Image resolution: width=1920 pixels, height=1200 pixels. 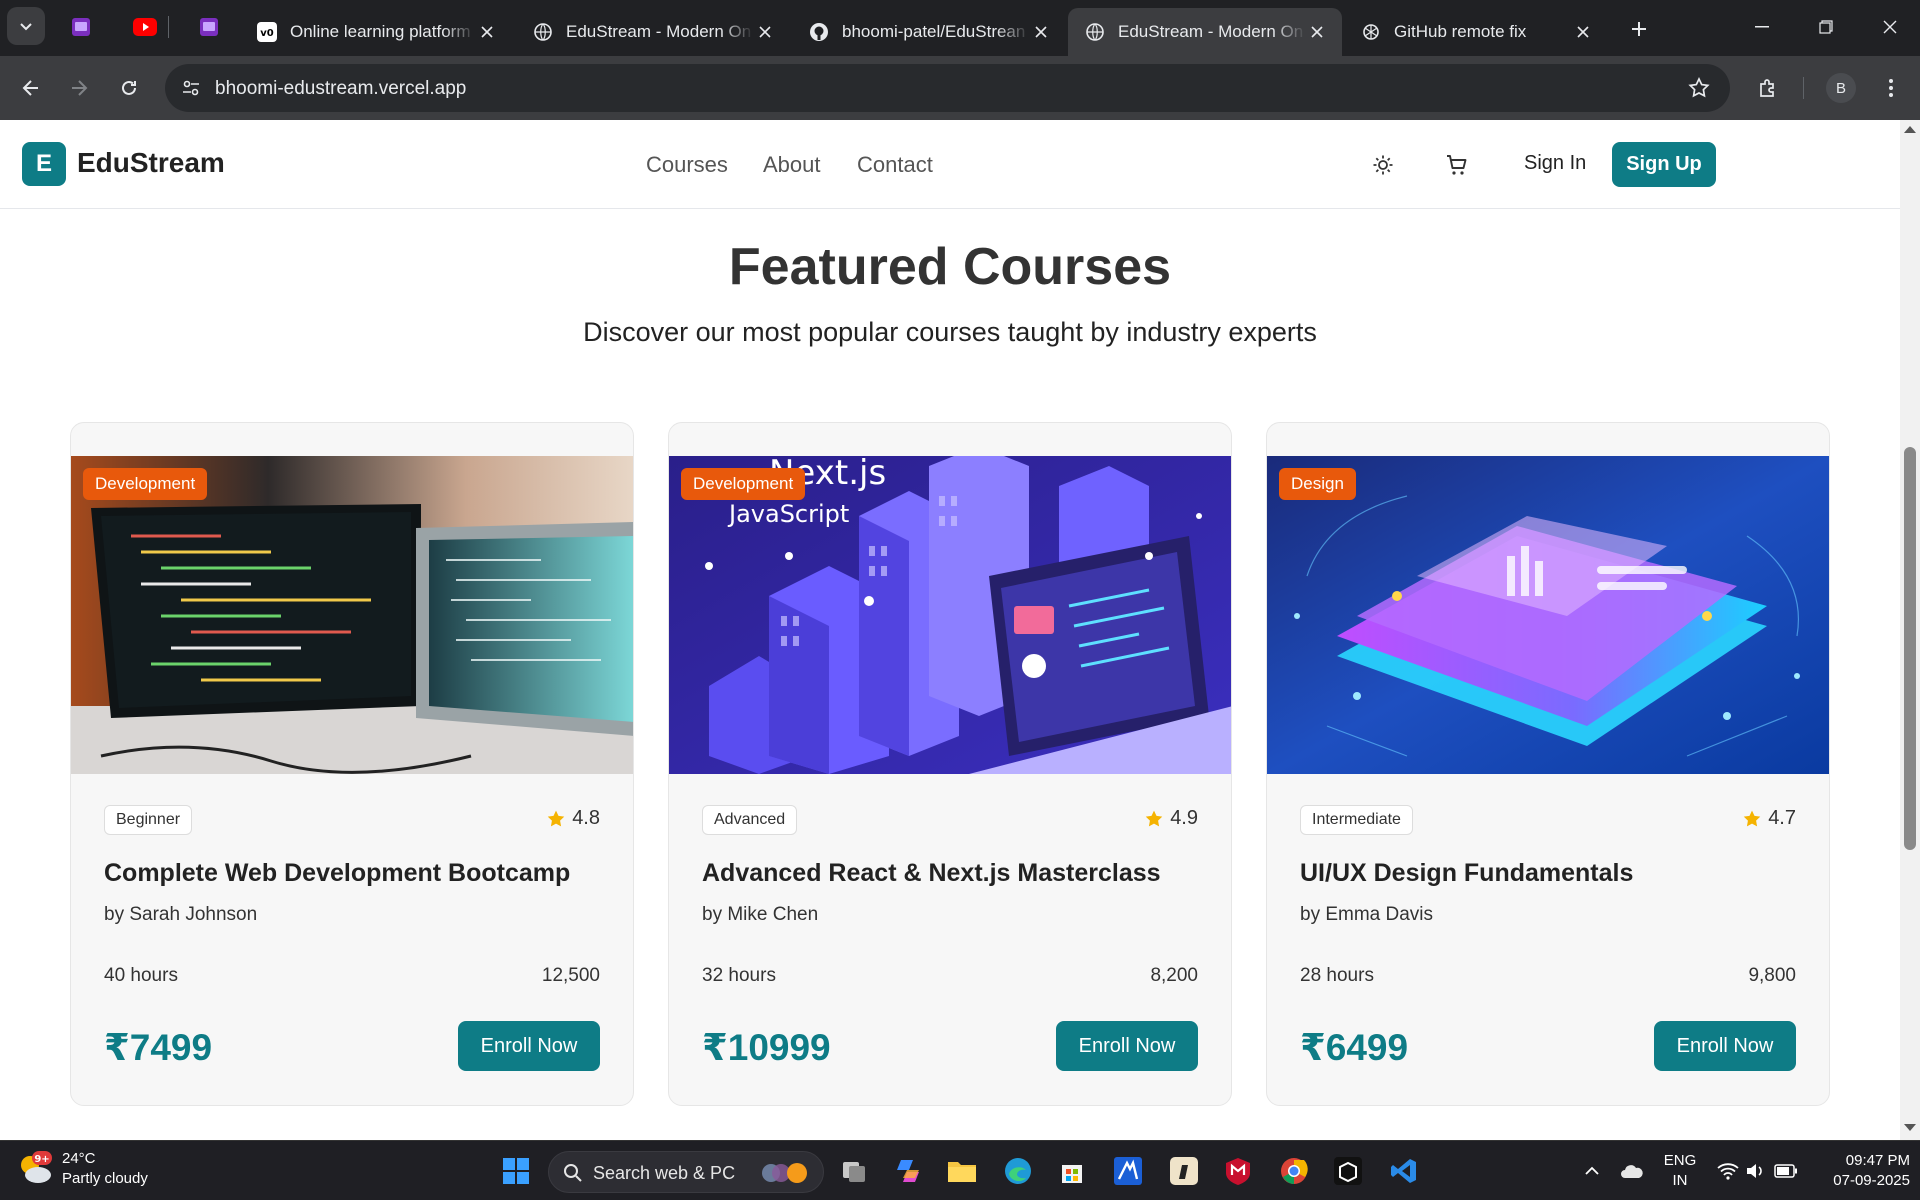 What do you see at coordinates (819, 32) in the screenshot?
I see `github-icon` at bounding box center [819, 32].